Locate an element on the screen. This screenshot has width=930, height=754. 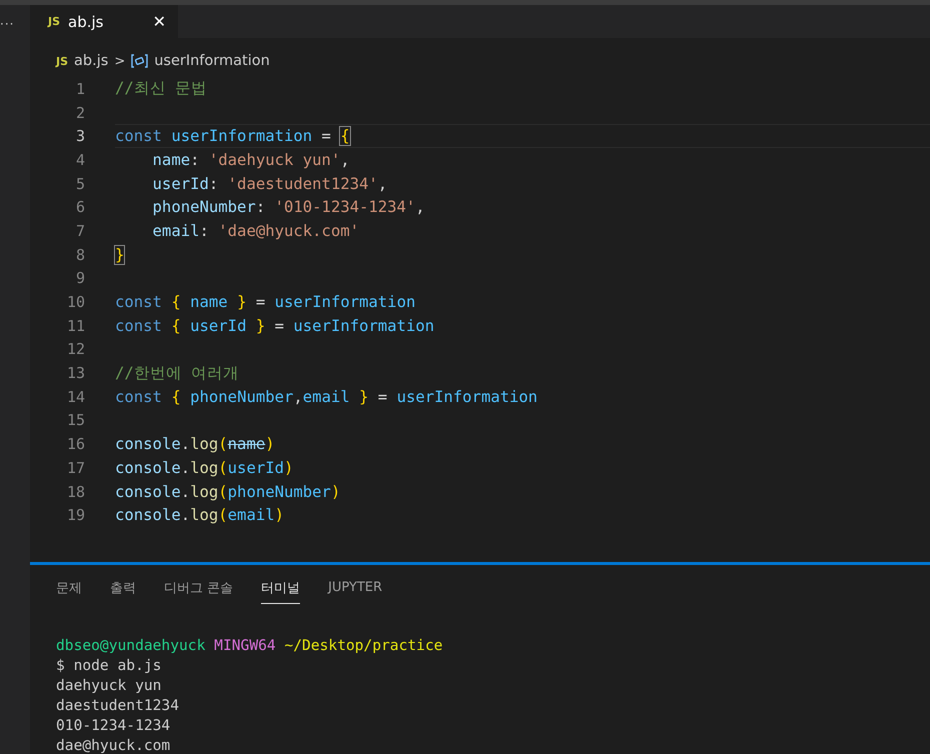
panel-tab: 문제 is located at coordinates (69, 587).